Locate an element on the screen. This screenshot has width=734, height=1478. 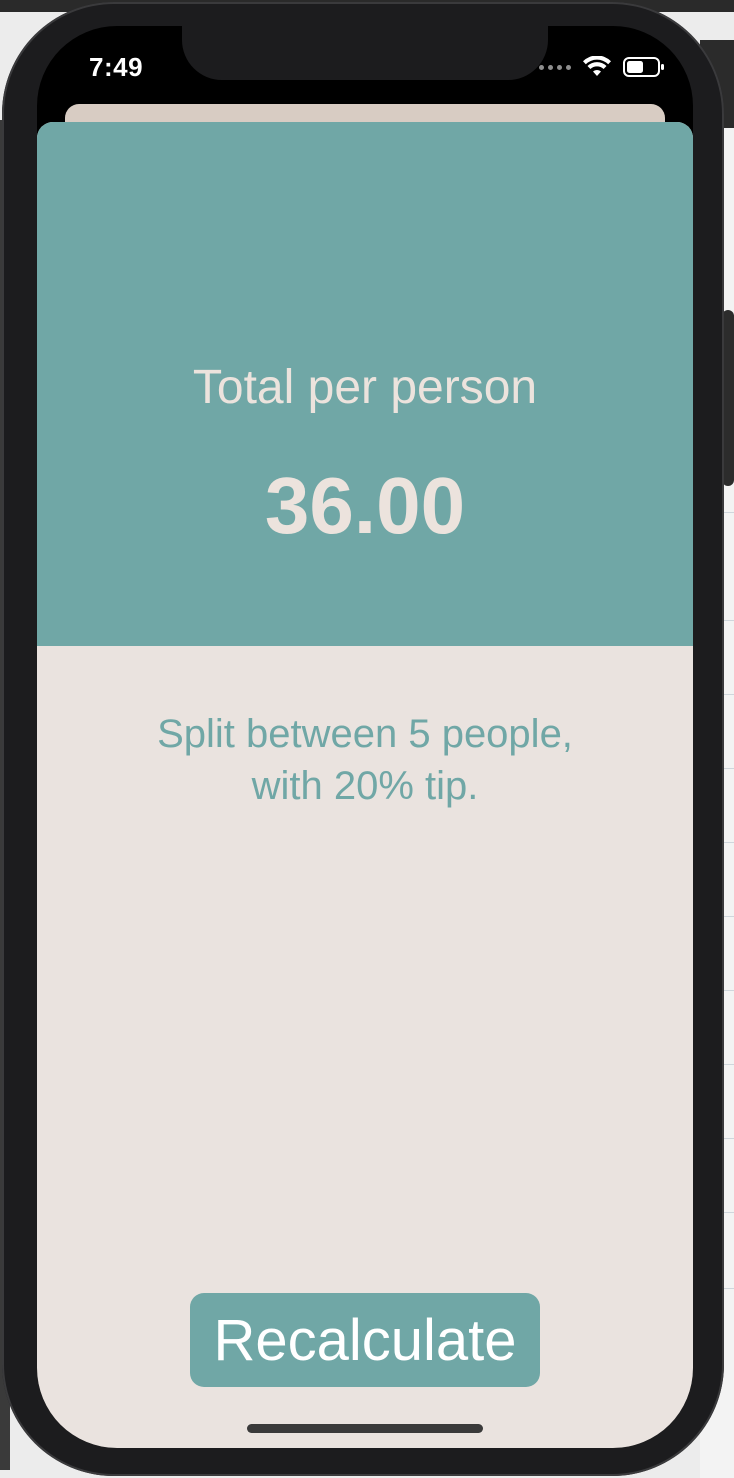
split-summary-line: with 20% tip. is located at coordinates (365, 786).